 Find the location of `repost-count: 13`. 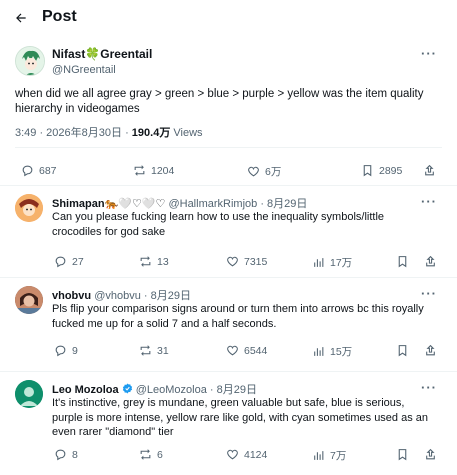

repost-count: 13 is located at coordinates (163, 261).